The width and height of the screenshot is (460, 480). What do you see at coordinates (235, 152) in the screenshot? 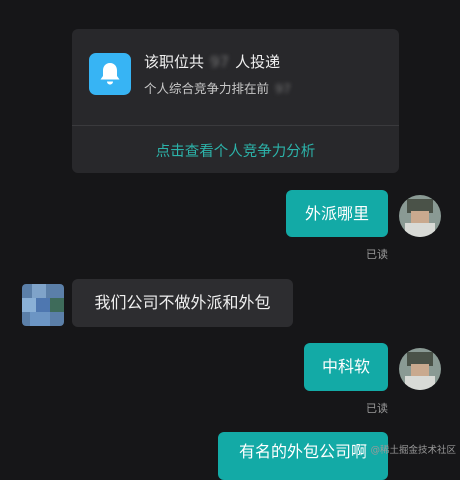
I see `competitiveness-analysis-link: 点击查看个人竞争力分析` at bounding box center [235, 152].